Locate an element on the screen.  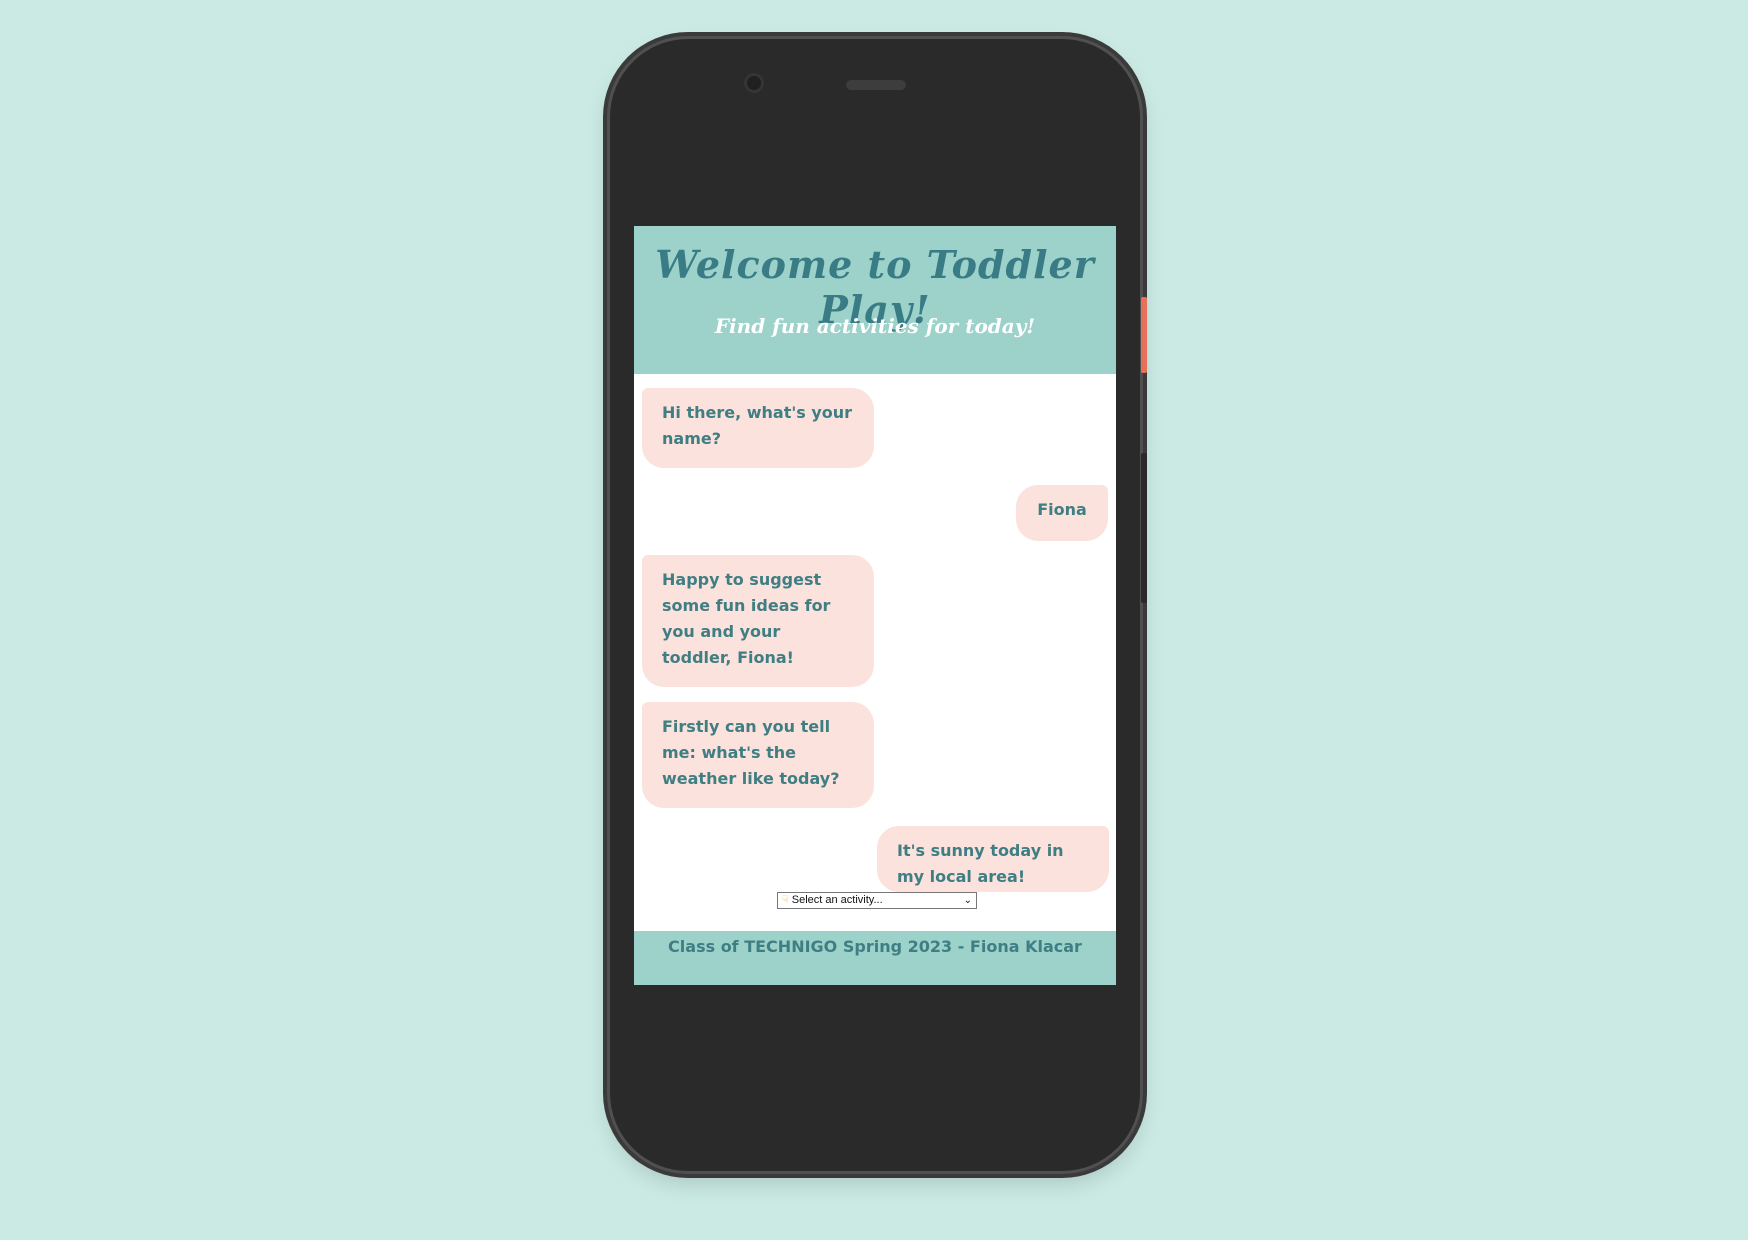
user-message: It's sunny today in my local area! is located at coordinates (993, 859).